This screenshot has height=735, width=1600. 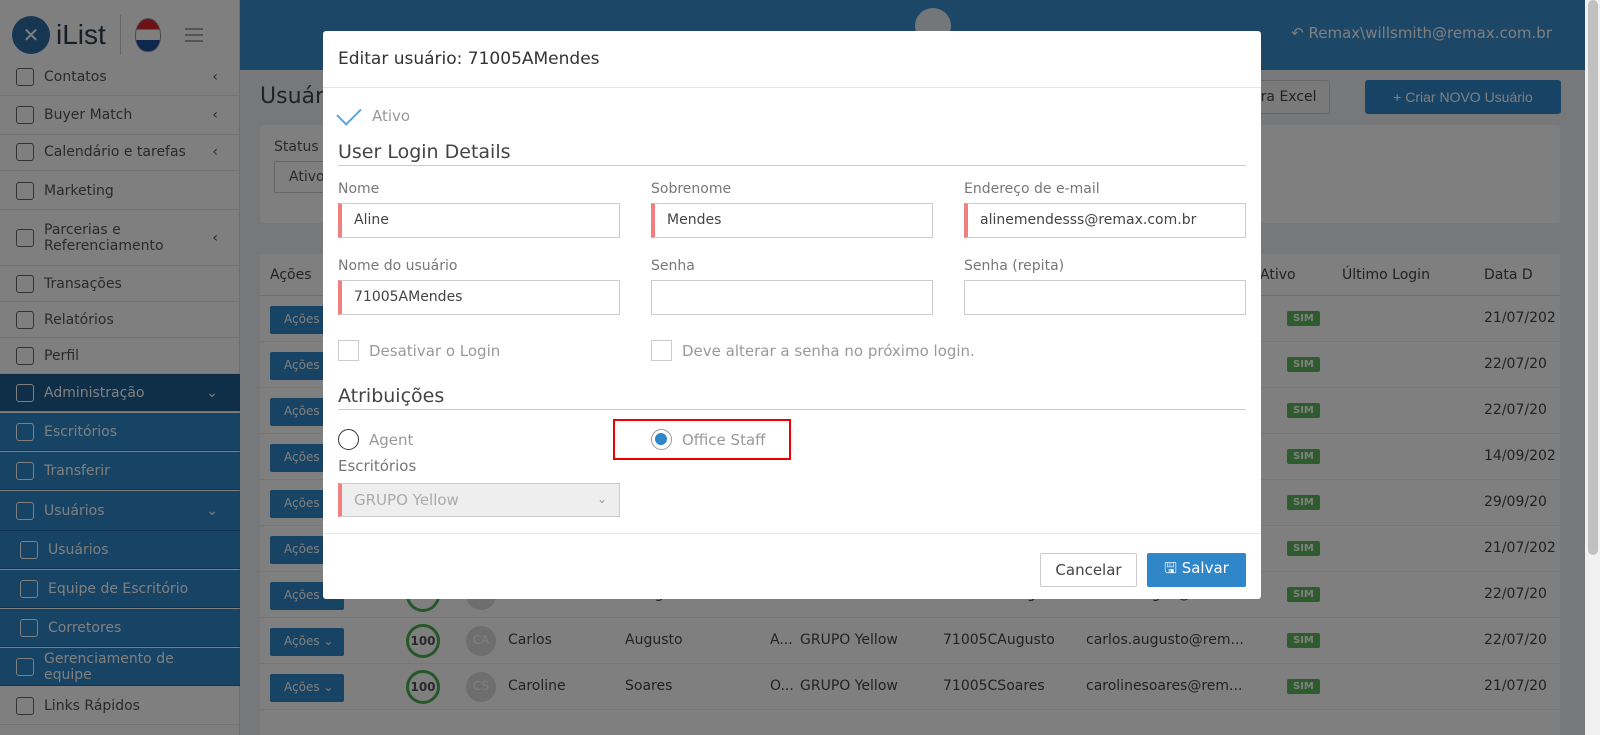 What do you see at coordinates (479, 220) in the screenshot?
I see `nome-field: Aline` at bounding box center [479, 220].